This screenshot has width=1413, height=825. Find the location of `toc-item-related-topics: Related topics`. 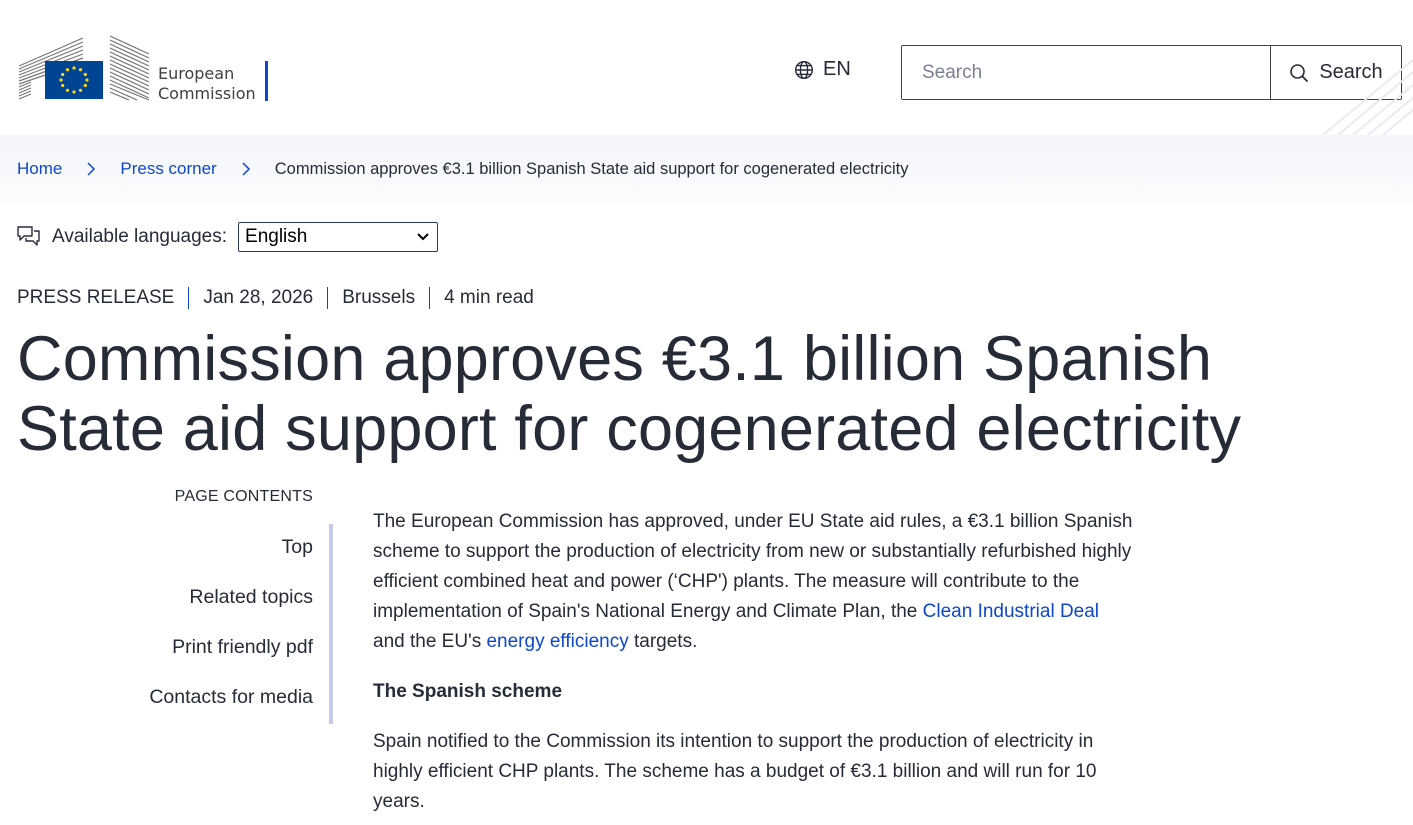

toc-item-related-topics: Related topics is located at coordinates (251, 597).